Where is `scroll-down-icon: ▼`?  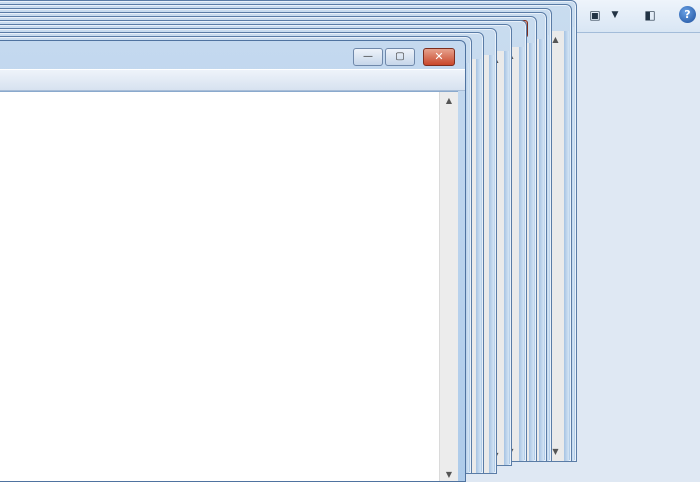 scroll-down-icon: ▼ is located at coordinates (449, 474).